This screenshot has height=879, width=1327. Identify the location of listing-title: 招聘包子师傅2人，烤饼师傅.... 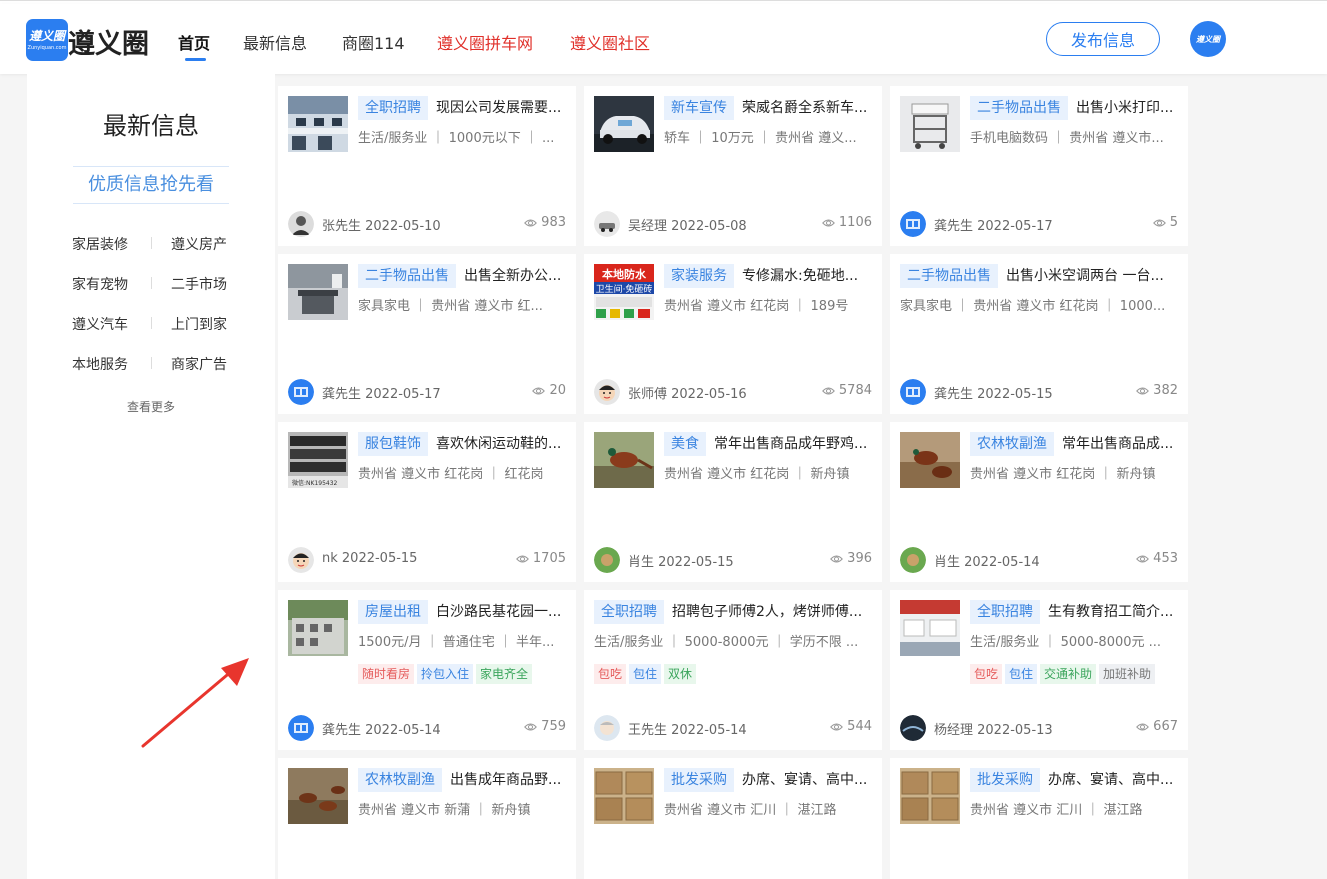
(772, 612).